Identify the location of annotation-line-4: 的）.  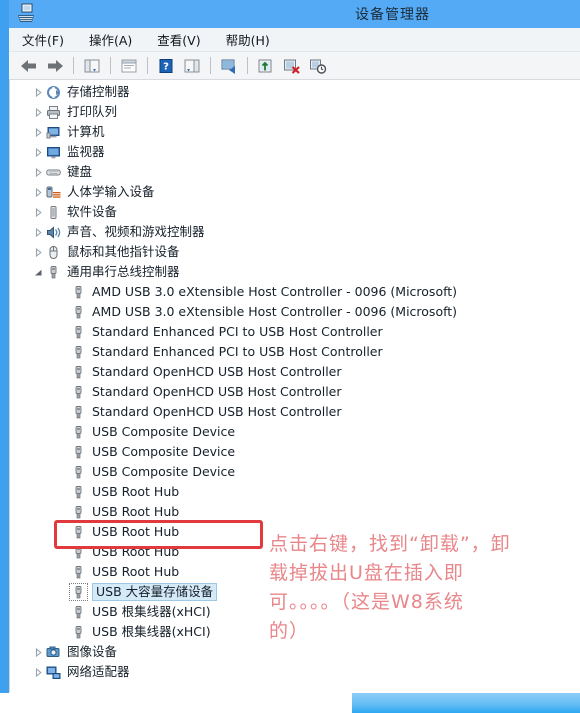
(289, 631).